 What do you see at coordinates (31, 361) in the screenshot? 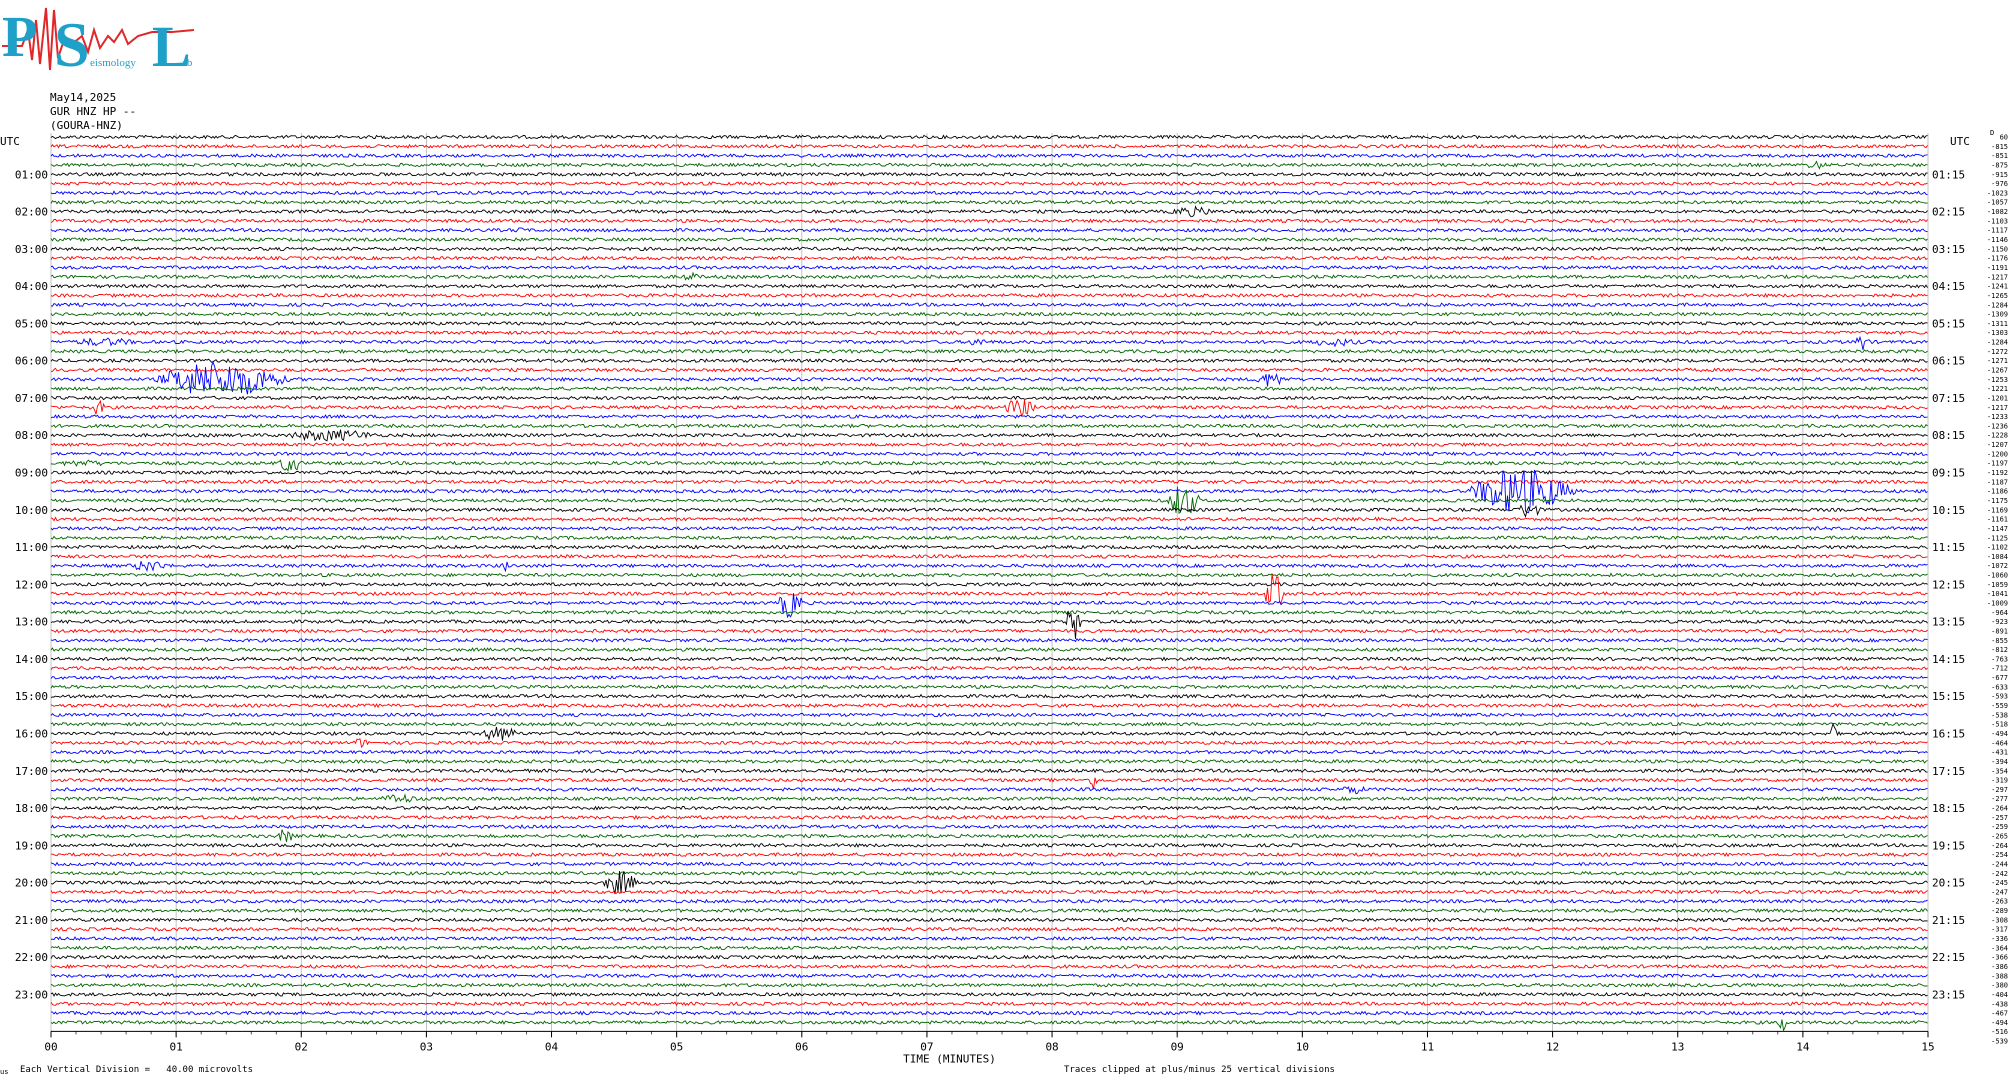
I see `hour-label-left: 06:00` at bounding box center [31, 361].